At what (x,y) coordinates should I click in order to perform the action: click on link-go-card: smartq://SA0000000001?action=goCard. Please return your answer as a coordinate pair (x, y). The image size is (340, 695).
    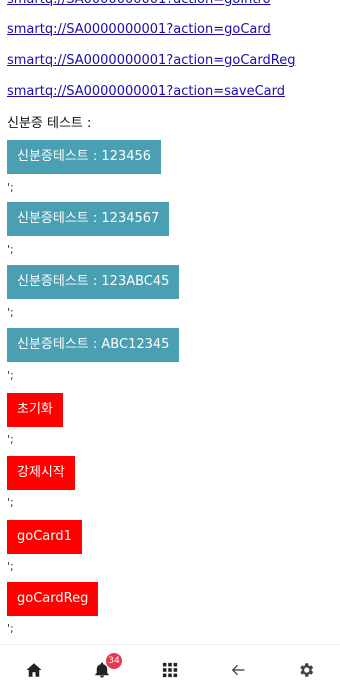
    Looking at the image, I should click on (139, 30).